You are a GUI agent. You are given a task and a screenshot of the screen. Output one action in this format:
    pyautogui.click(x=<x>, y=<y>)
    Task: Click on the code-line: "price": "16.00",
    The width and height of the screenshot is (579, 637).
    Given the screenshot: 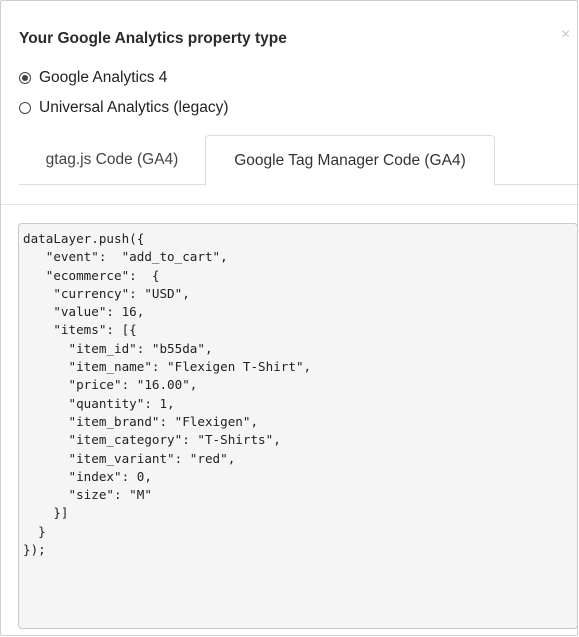 What is the action you would take?
    pyautogui.click(x=110, y=385)
    